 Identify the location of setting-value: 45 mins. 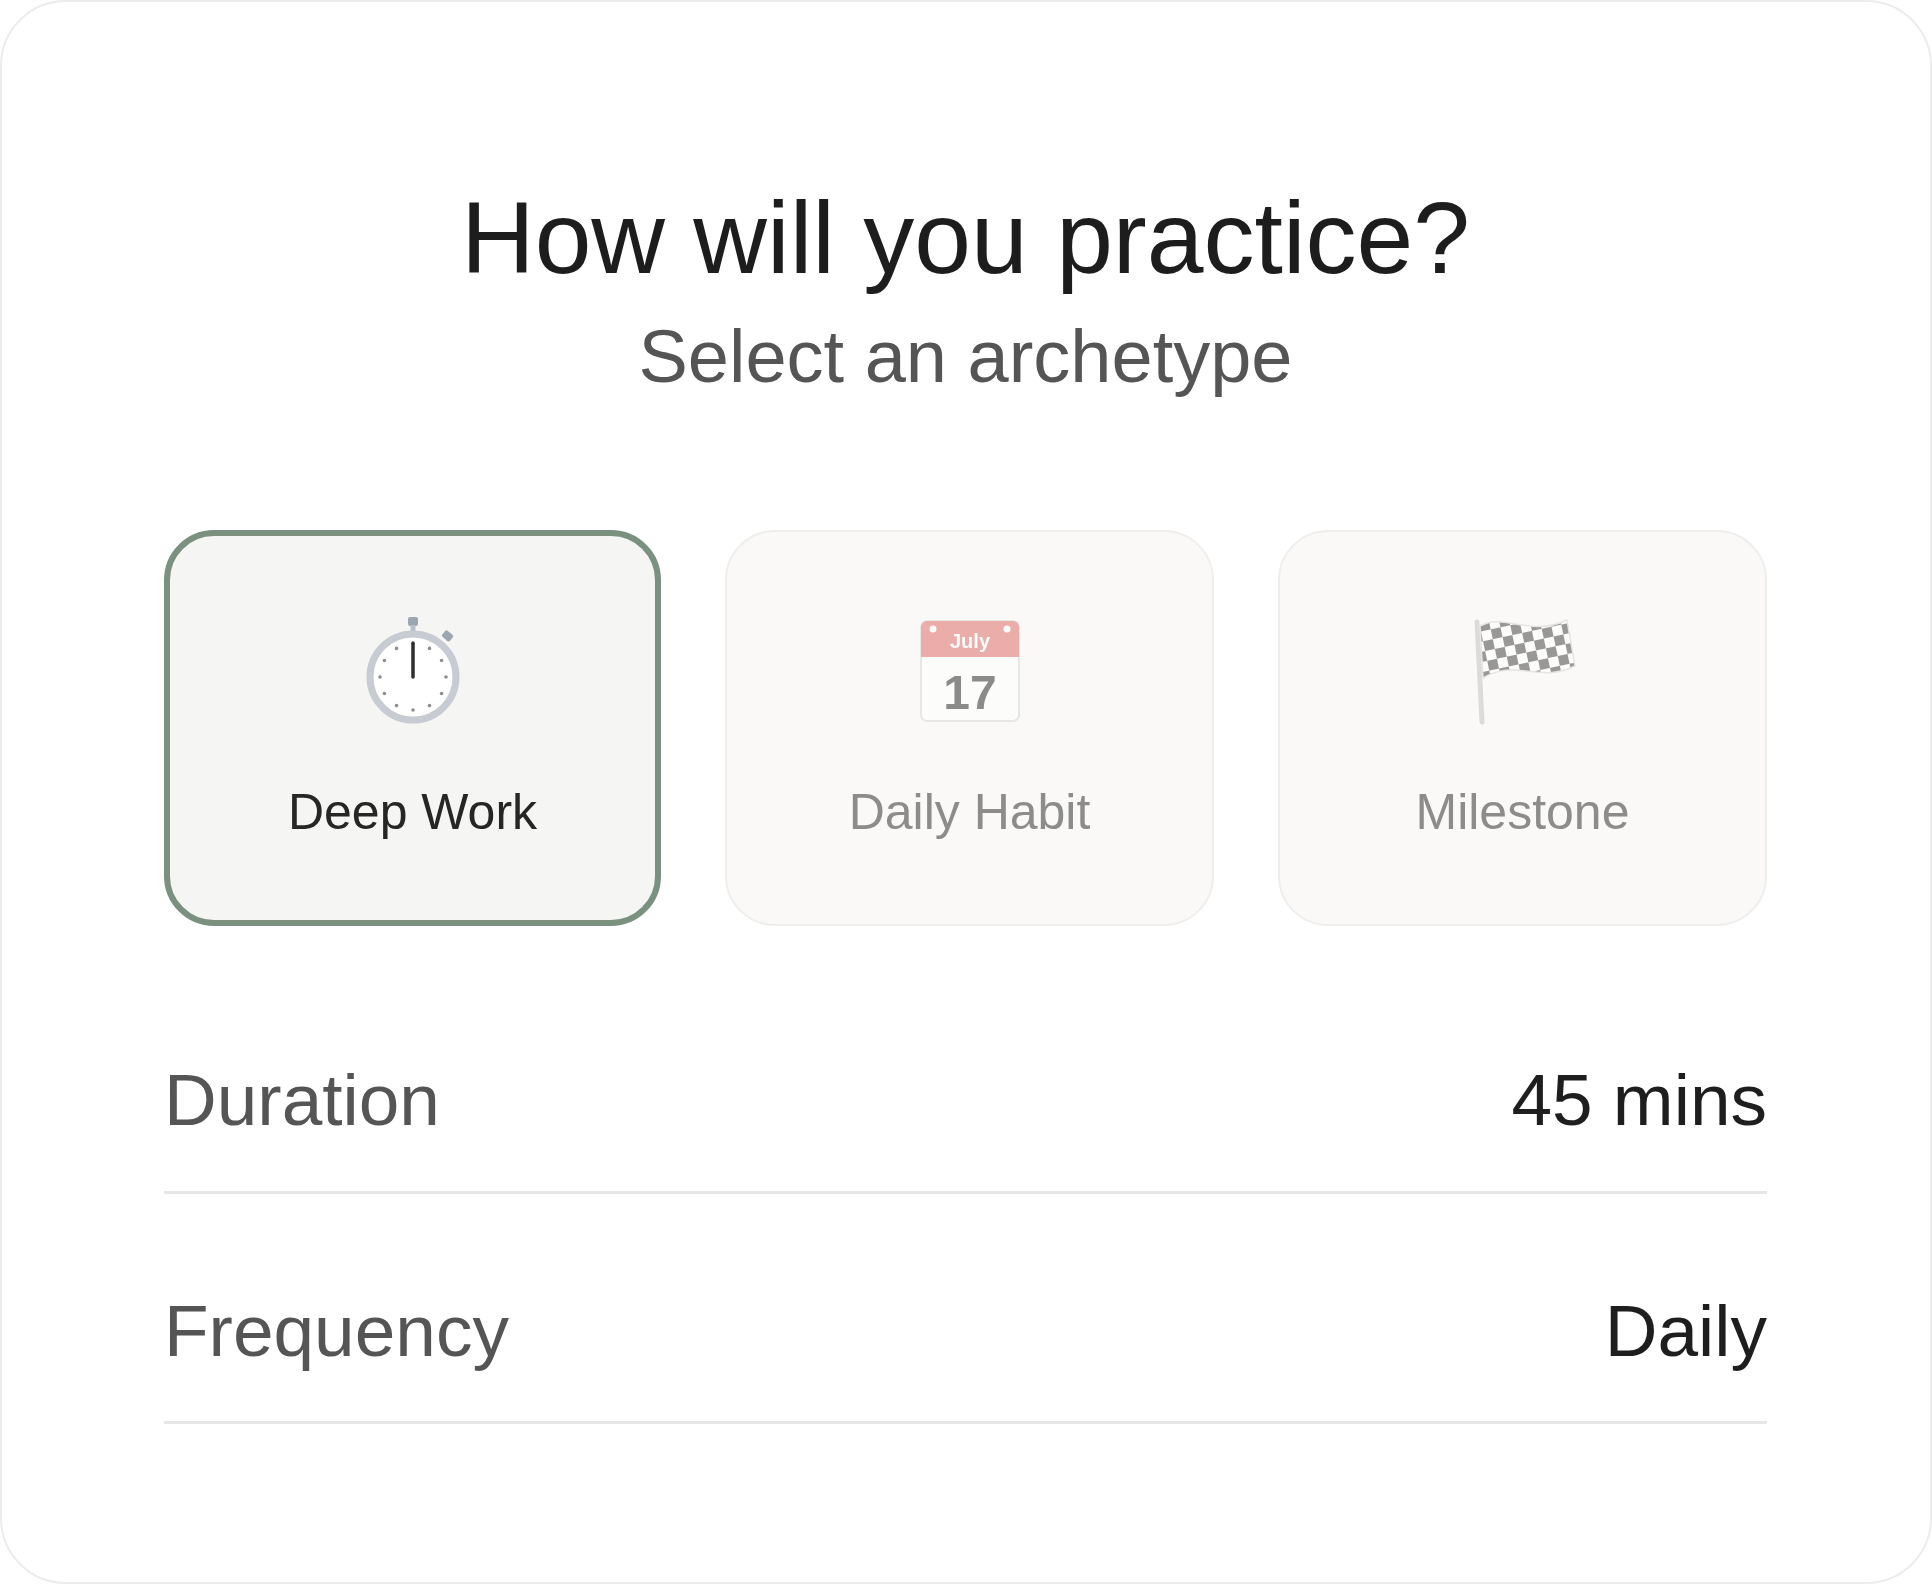
(1639, 1100).